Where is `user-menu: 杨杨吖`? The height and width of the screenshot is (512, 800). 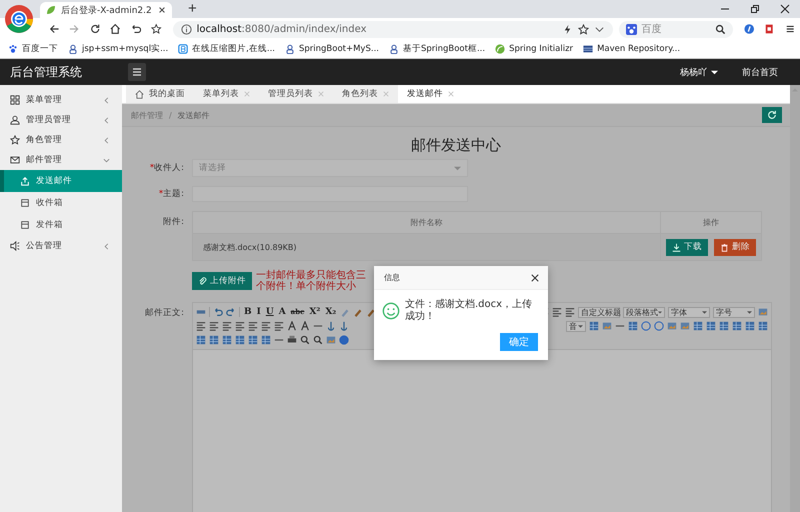
user-menu: 杨杨吖 is located at coordinates (699, 72).